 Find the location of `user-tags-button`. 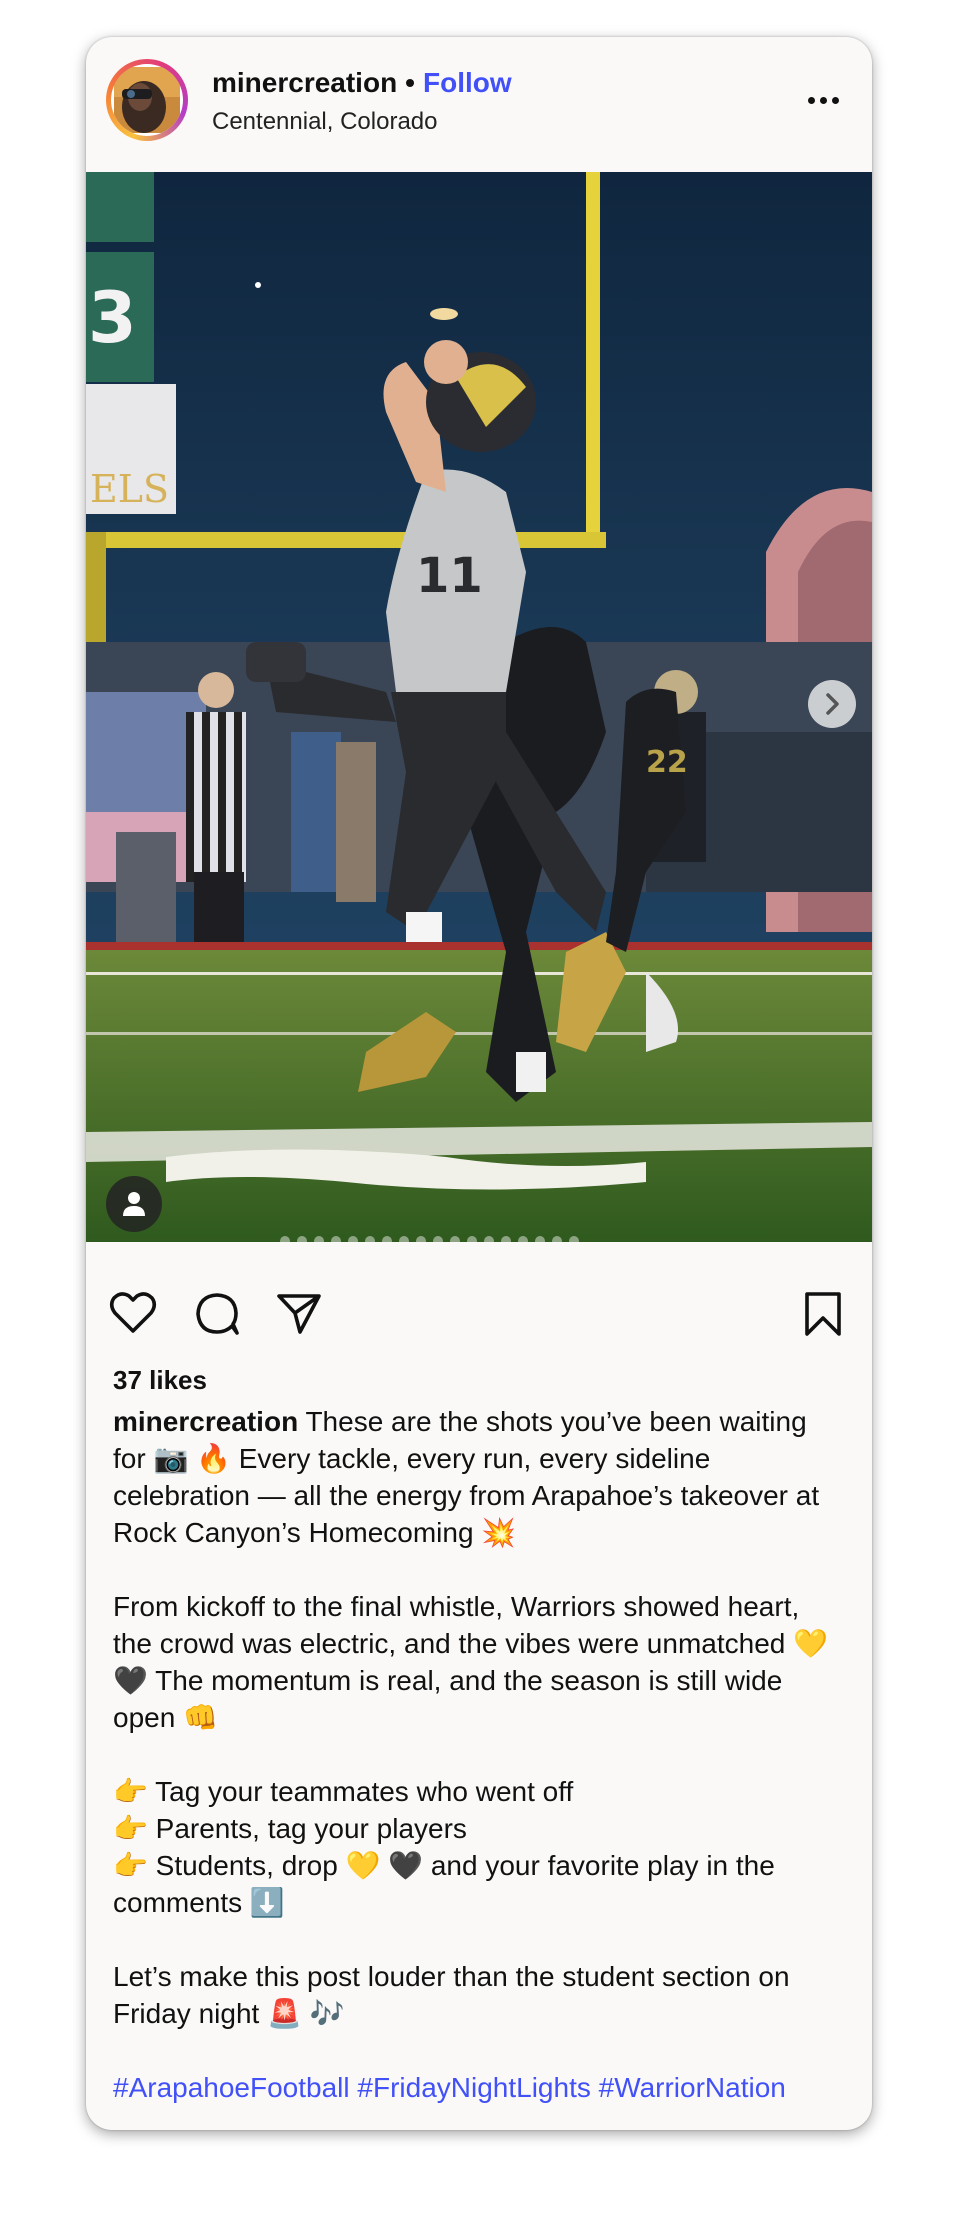

user-tags-button is located at coordinates (134, 1204).